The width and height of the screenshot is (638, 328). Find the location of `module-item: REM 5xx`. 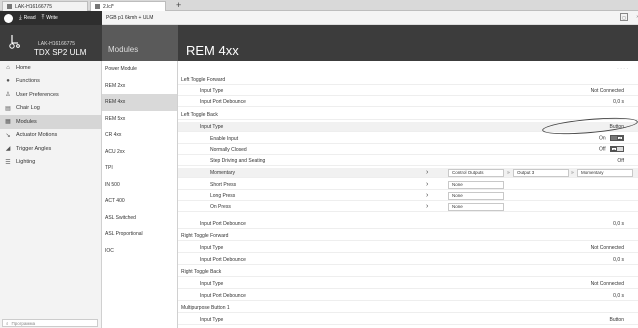

module-item: REM 5xx is located at coordinates (139, 119).